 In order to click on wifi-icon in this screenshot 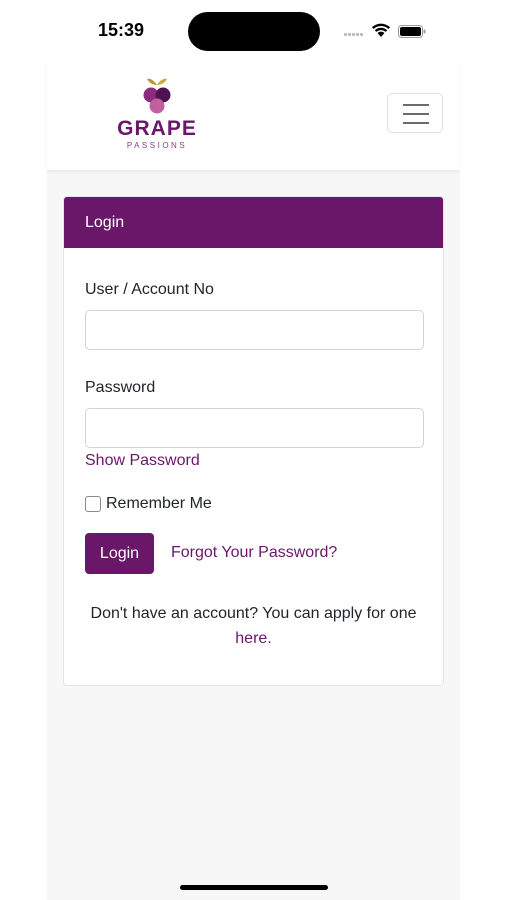, I will do `click(381, 30)`.